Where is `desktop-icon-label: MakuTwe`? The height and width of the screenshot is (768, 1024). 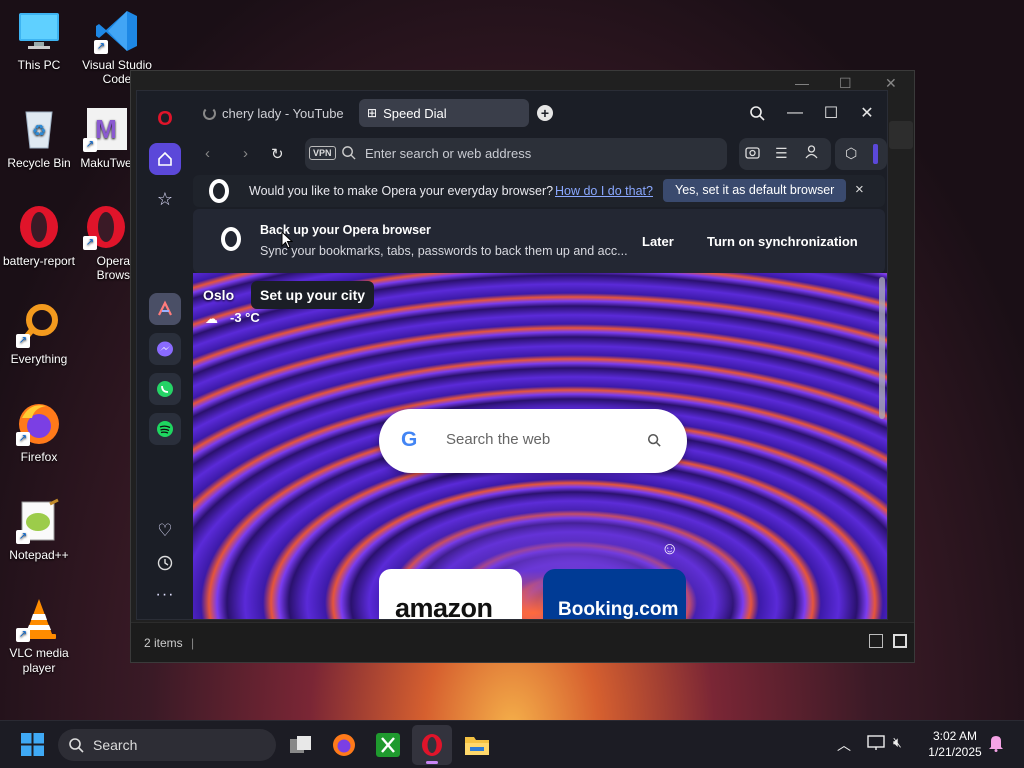 desktop-icon-label: MakuTwe is located at coordinates (106, 163).